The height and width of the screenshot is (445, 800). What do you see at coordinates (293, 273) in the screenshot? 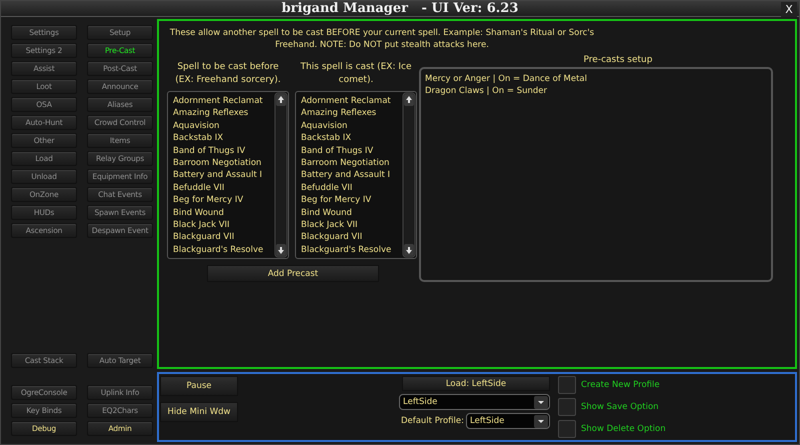
I see `add-precast-button: Add Precast` at bounding box center [293, 273].